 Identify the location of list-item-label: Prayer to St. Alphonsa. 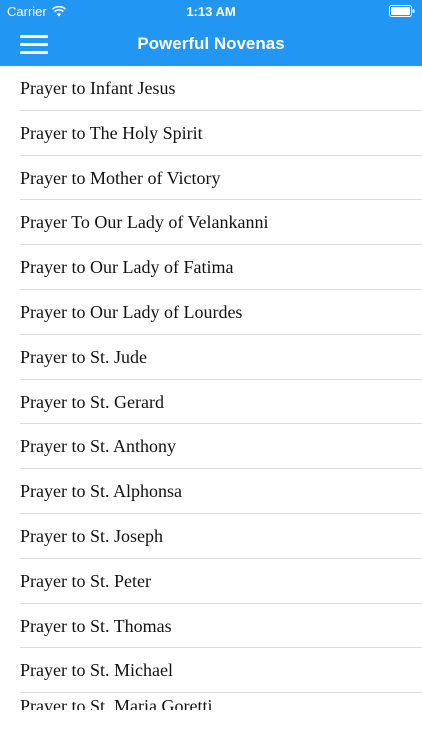
(101, 491).